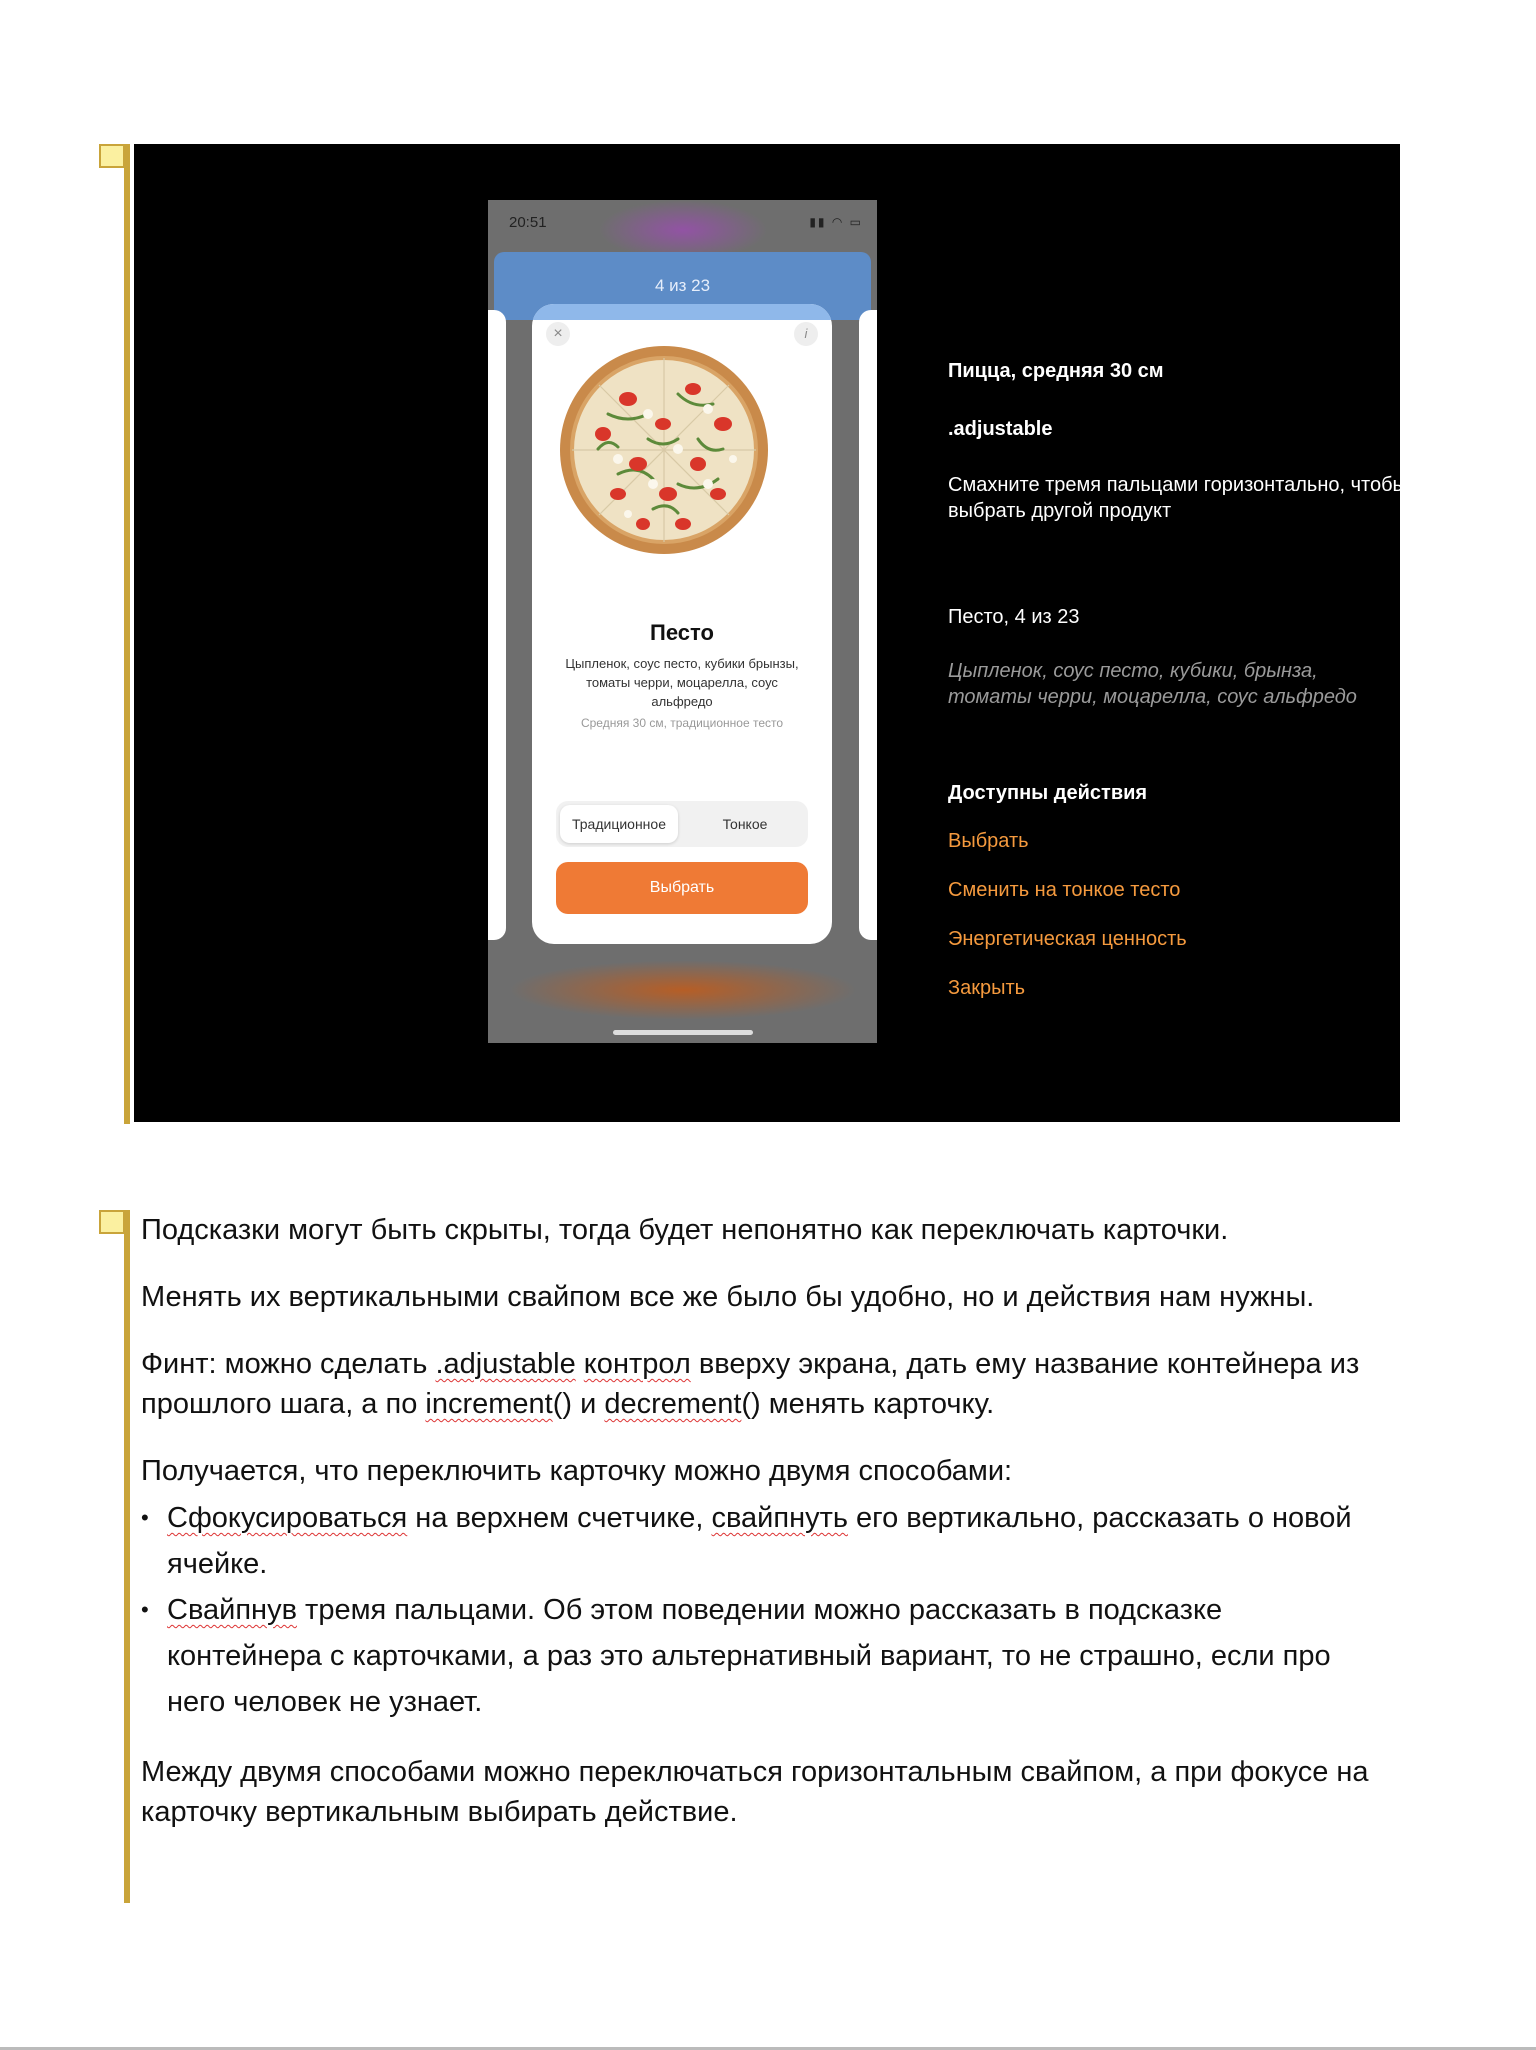 This screenshot has height=2050, width=1536. What do you see at coordinates (619, 824) in the screenshot?
I see `dough-option-traditional: Традиционное` at bounding box center [619, 824].